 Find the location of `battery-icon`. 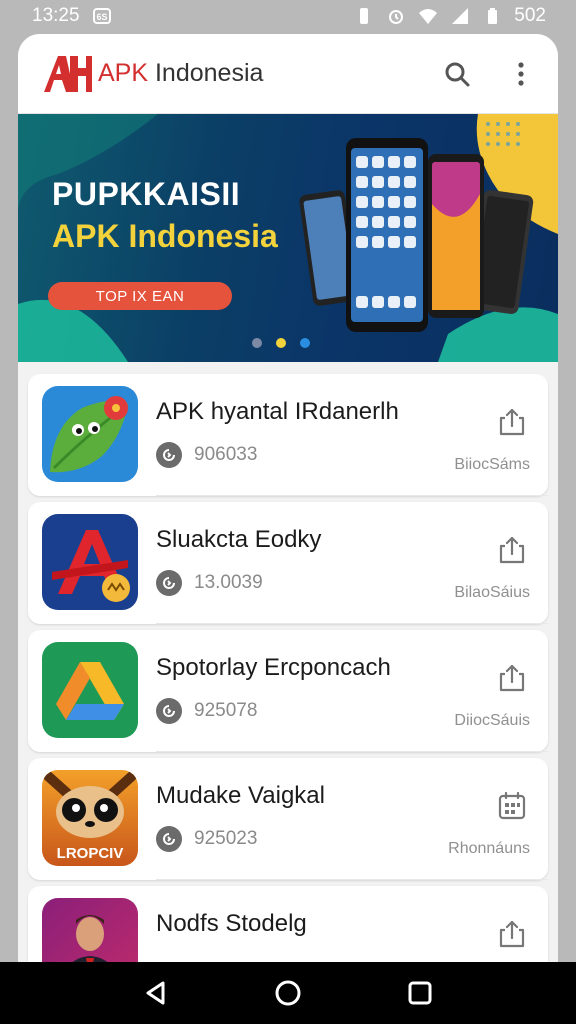

battery-icon is located at coordinates (492, 16).